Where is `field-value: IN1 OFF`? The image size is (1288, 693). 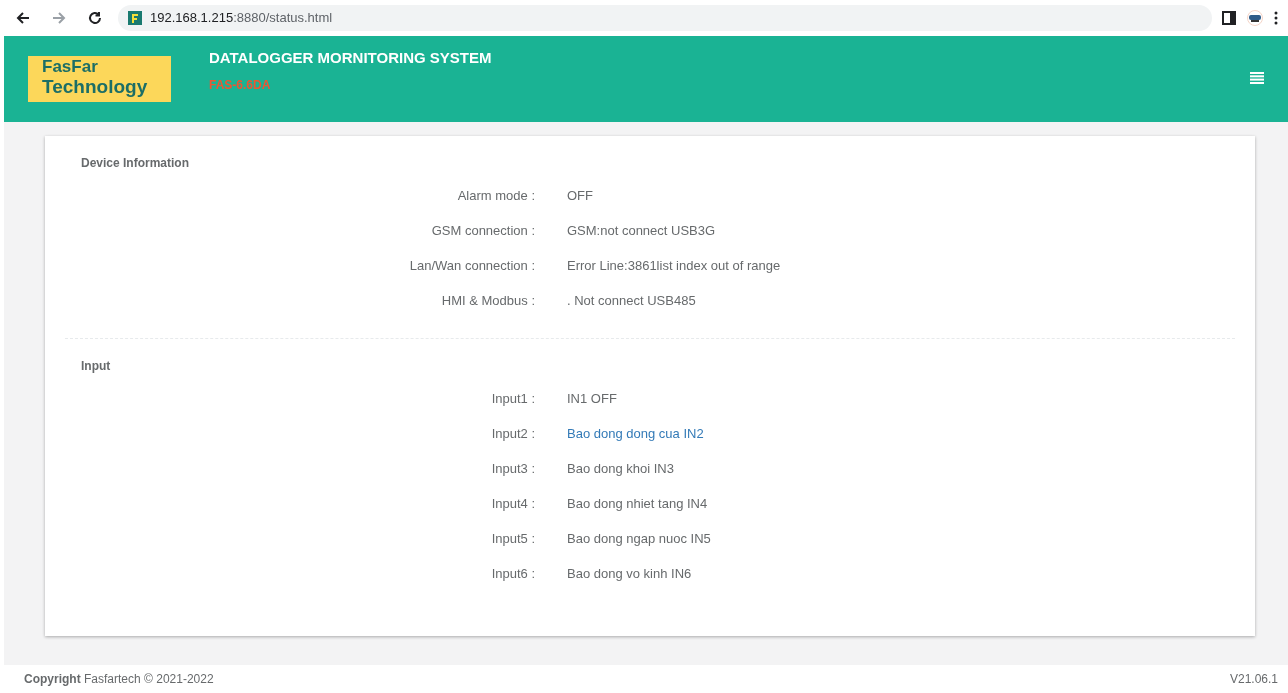
field-value: IN1 OFF is located at coordinates (592, 399).